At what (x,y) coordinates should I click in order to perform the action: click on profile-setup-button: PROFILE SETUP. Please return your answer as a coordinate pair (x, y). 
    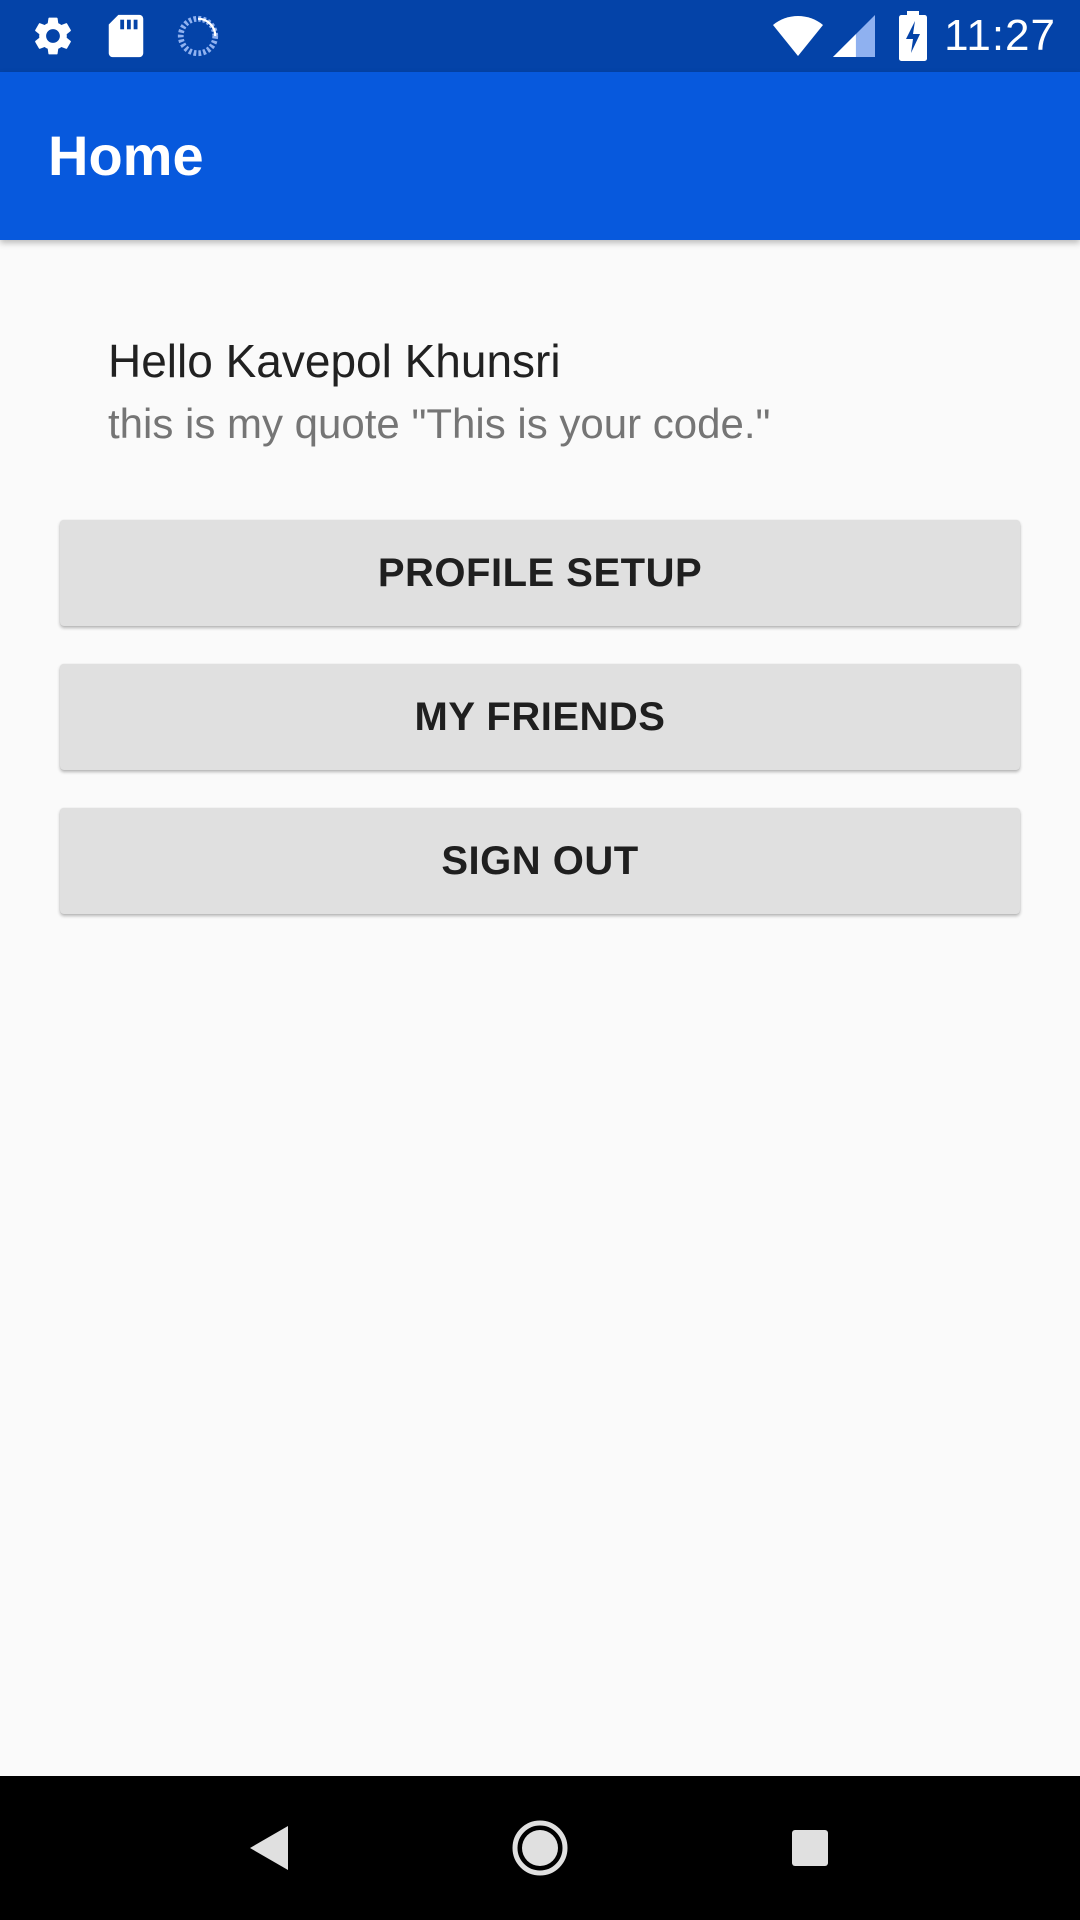
    Looking at the image, I should click on (540, 573).